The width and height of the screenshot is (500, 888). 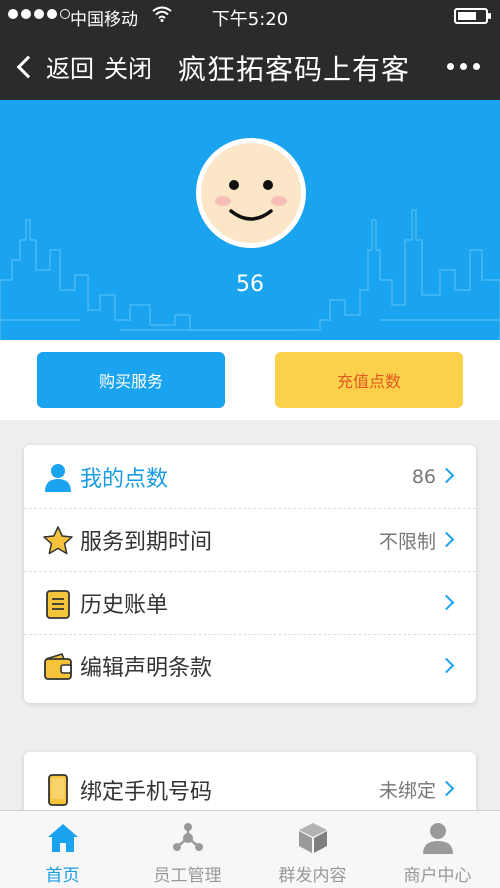 I want to click on menu-item-label: 编辑声明条款, so click(x=146, y=668).